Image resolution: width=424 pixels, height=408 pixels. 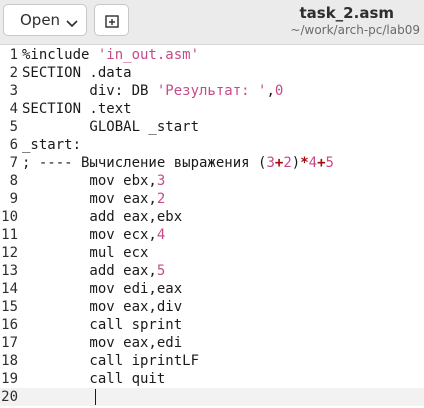 What do you see at coordinates (212, 181) in the screenshot?
I see `code-line: 8 mov ebx,3` at bounding box center [212, 181].